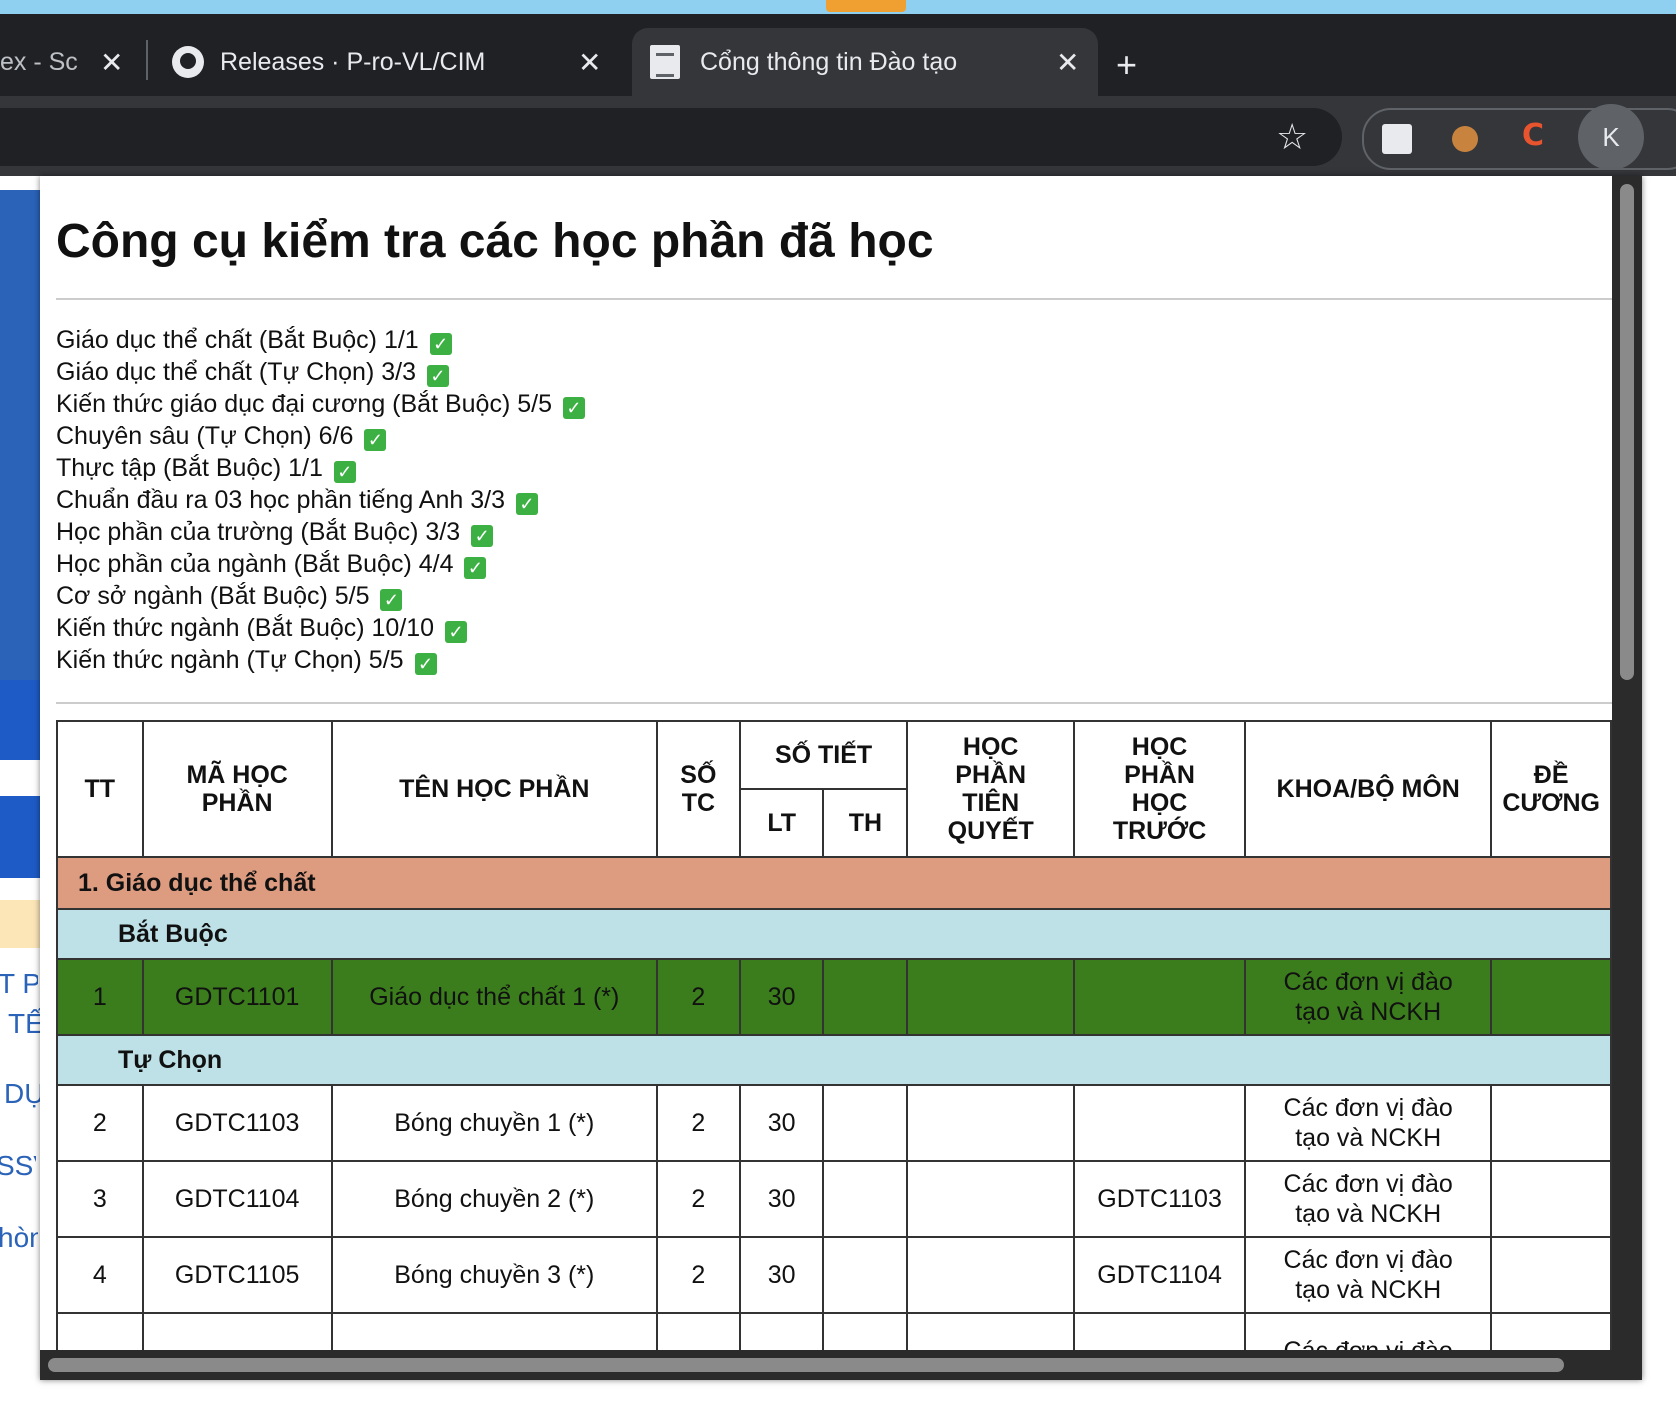  Describe the element at coordinates (1160, 1199) in the screenshot. I see `cell-hoc-truoc: GDTC1103` at that location.